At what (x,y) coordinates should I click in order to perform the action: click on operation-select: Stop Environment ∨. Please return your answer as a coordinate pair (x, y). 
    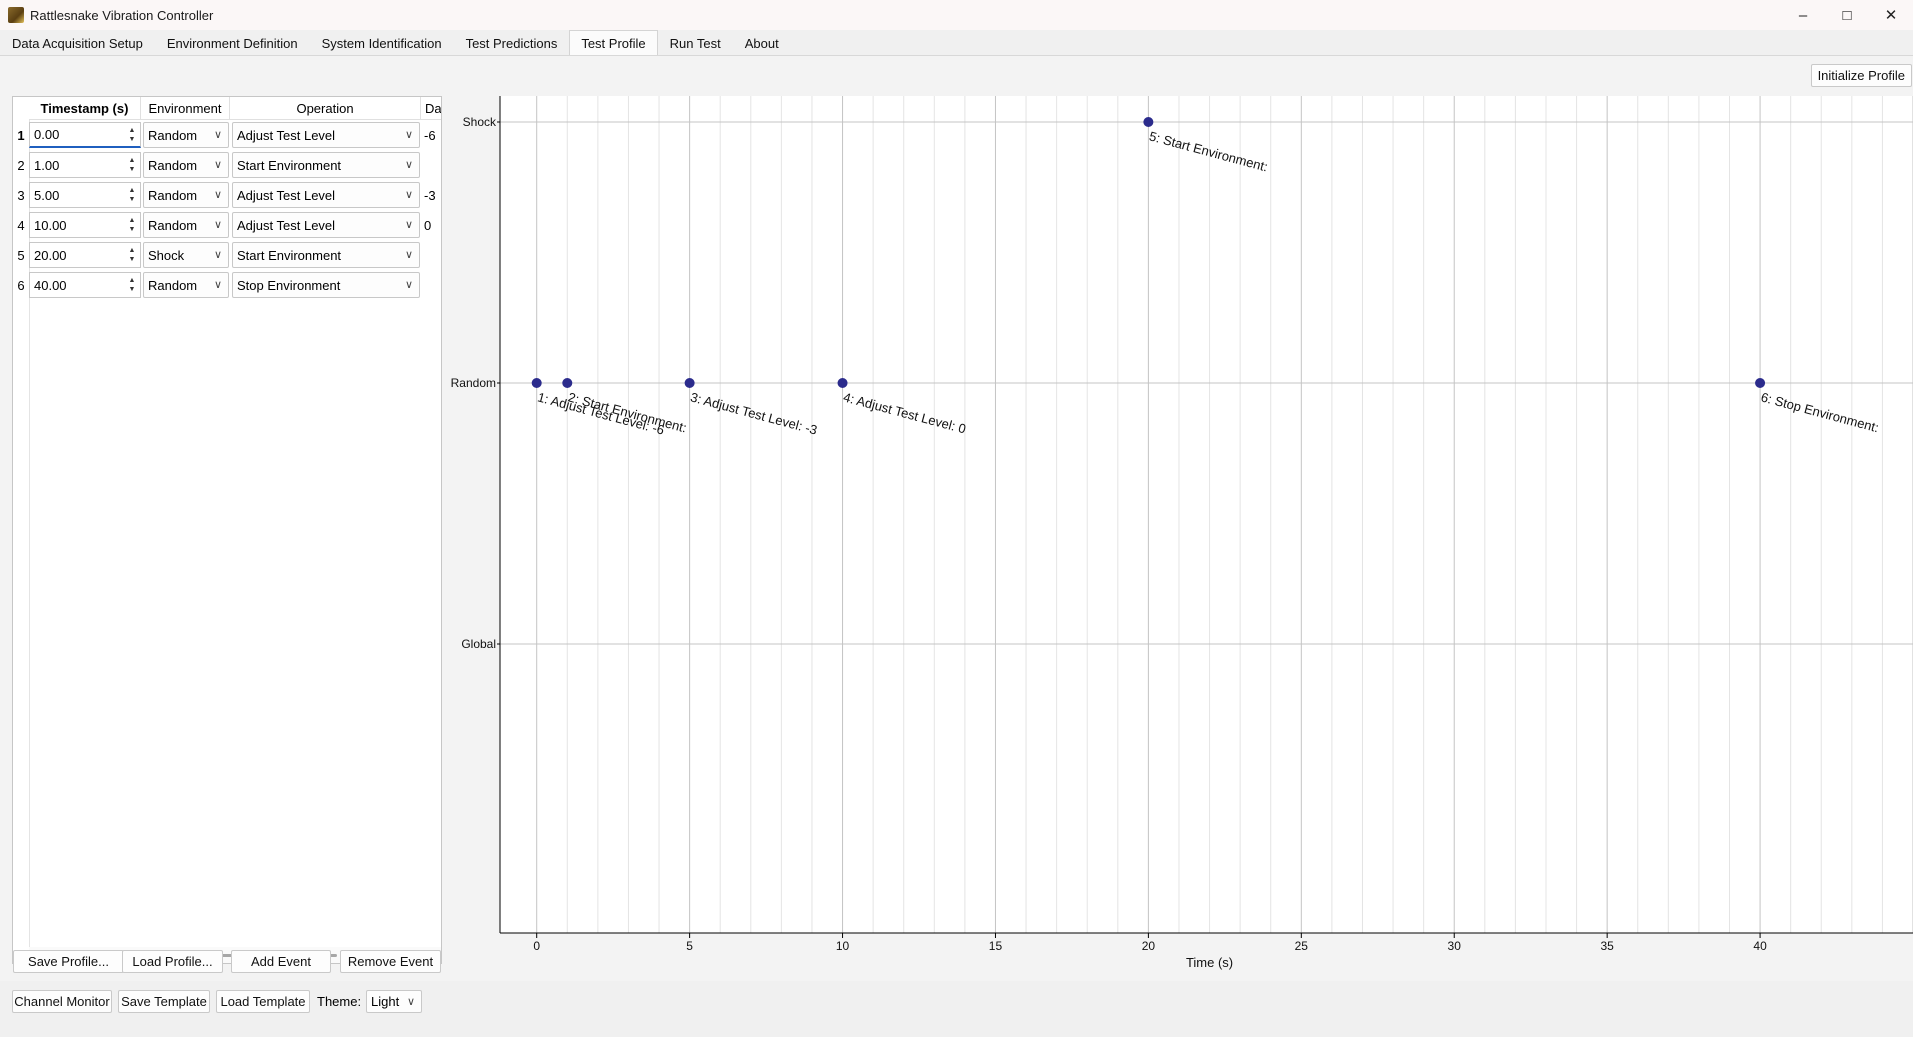
    Looking at the image, I should click on (326, 285).